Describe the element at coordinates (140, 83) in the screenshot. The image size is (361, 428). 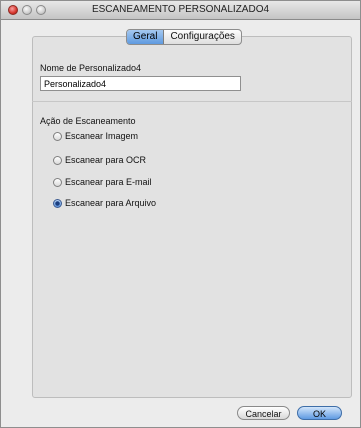
I see `name-field` at that location.